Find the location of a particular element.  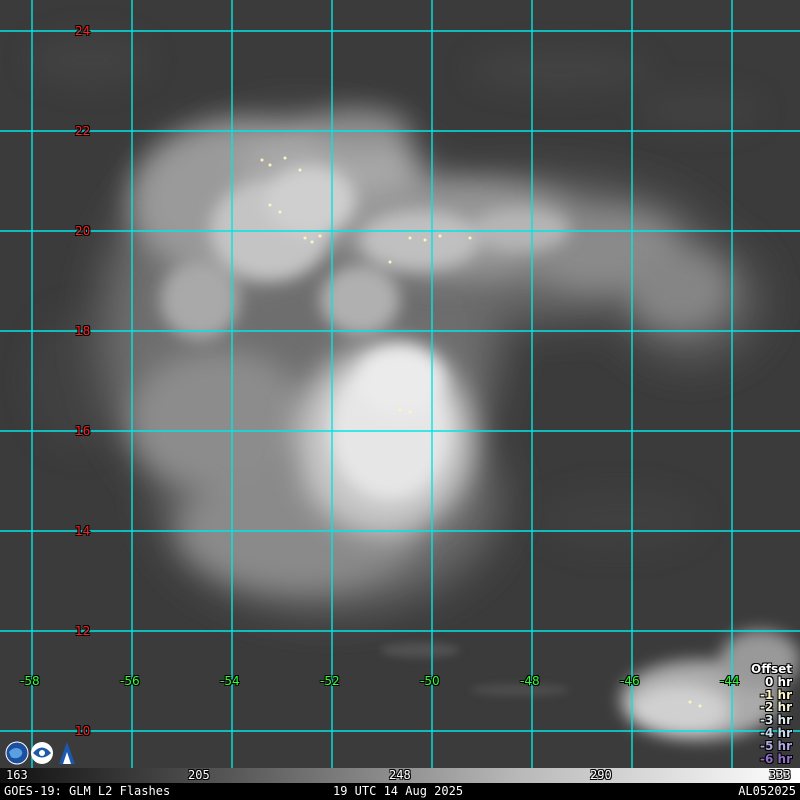

longitude-label: -58 is located at coordinates (30, 681).